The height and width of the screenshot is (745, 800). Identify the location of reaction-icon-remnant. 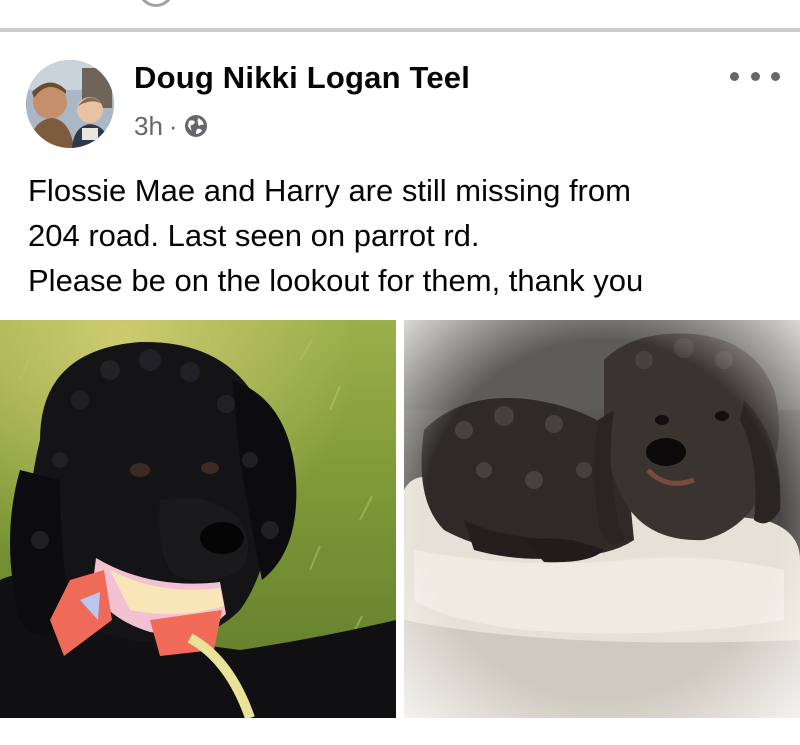
(156, 3).